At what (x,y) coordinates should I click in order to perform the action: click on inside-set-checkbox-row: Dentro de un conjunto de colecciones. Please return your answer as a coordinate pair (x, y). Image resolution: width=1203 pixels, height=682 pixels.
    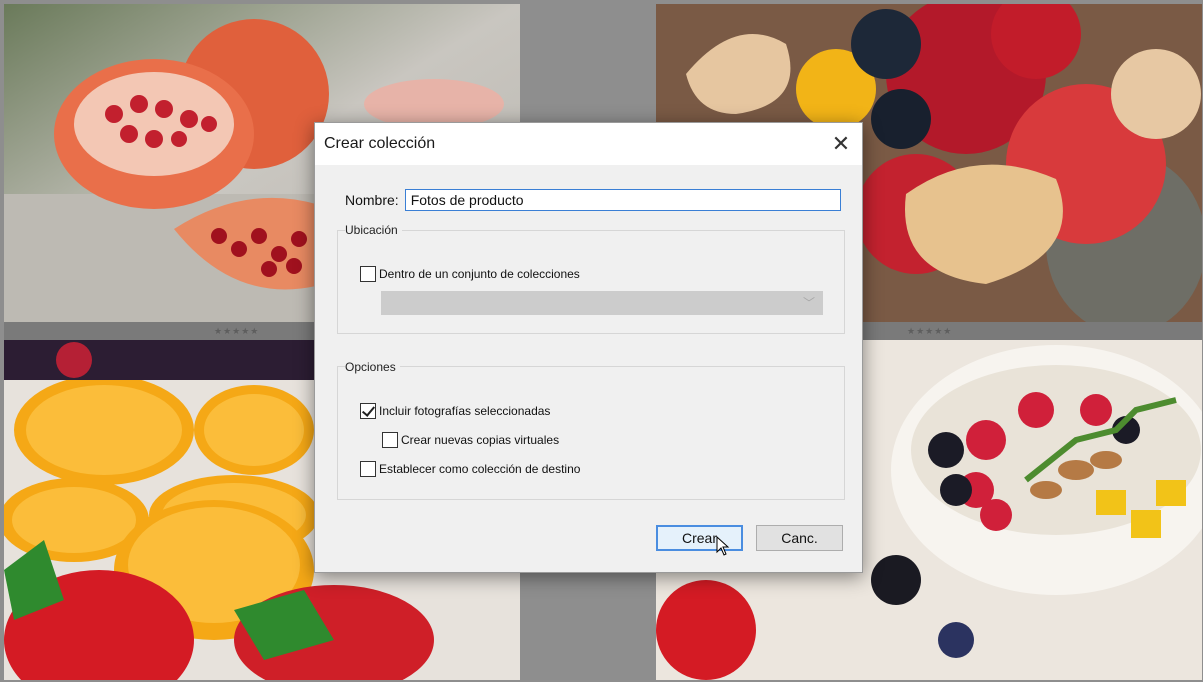
    Looking at the image, I should click on (470, 274).